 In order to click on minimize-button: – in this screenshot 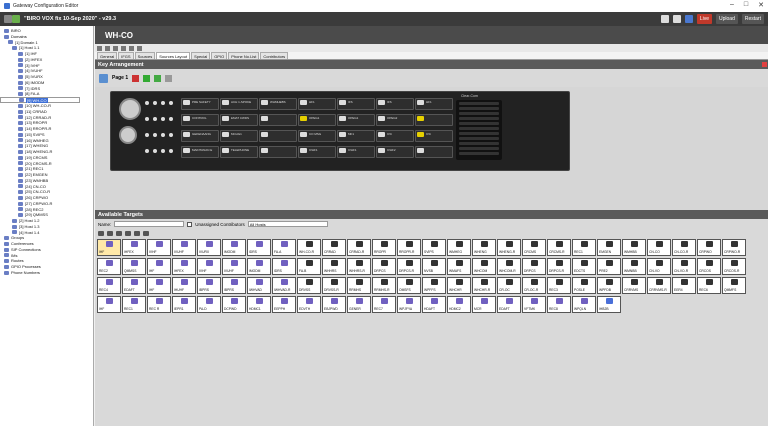, I will do `click(732, 5)`.